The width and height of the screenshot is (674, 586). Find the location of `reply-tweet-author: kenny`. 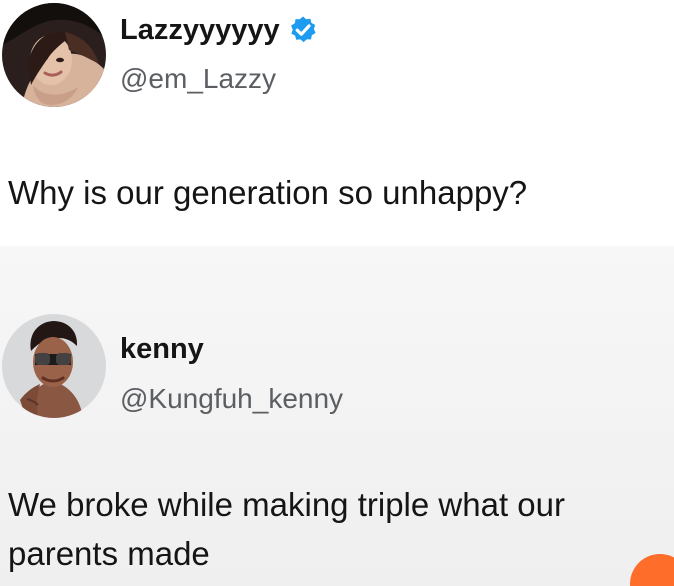

reply-tweet-author: kenny is located at coordinates (162, 349).